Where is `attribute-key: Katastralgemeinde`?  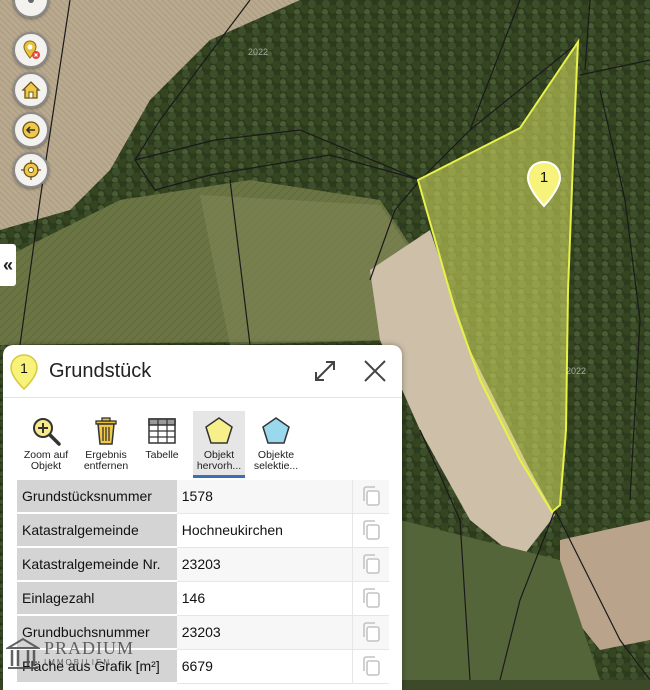 attribute-key: Katastralgemeinde is located at coordinates (97, 530).